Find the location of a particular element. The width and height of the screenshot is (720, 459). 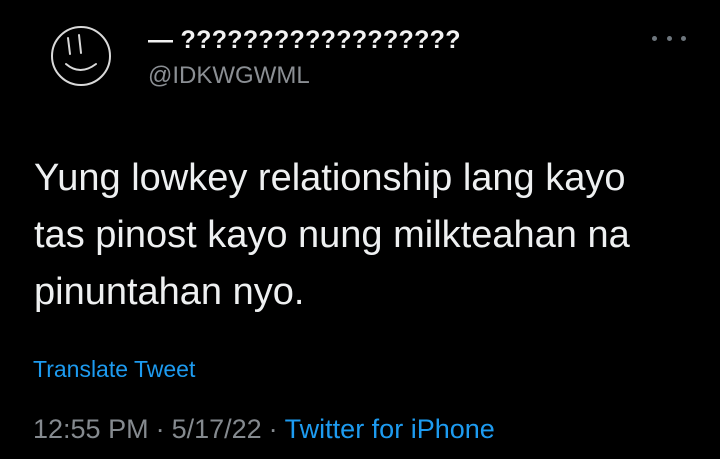

more-options-icon is located at coordinates (669, 38).